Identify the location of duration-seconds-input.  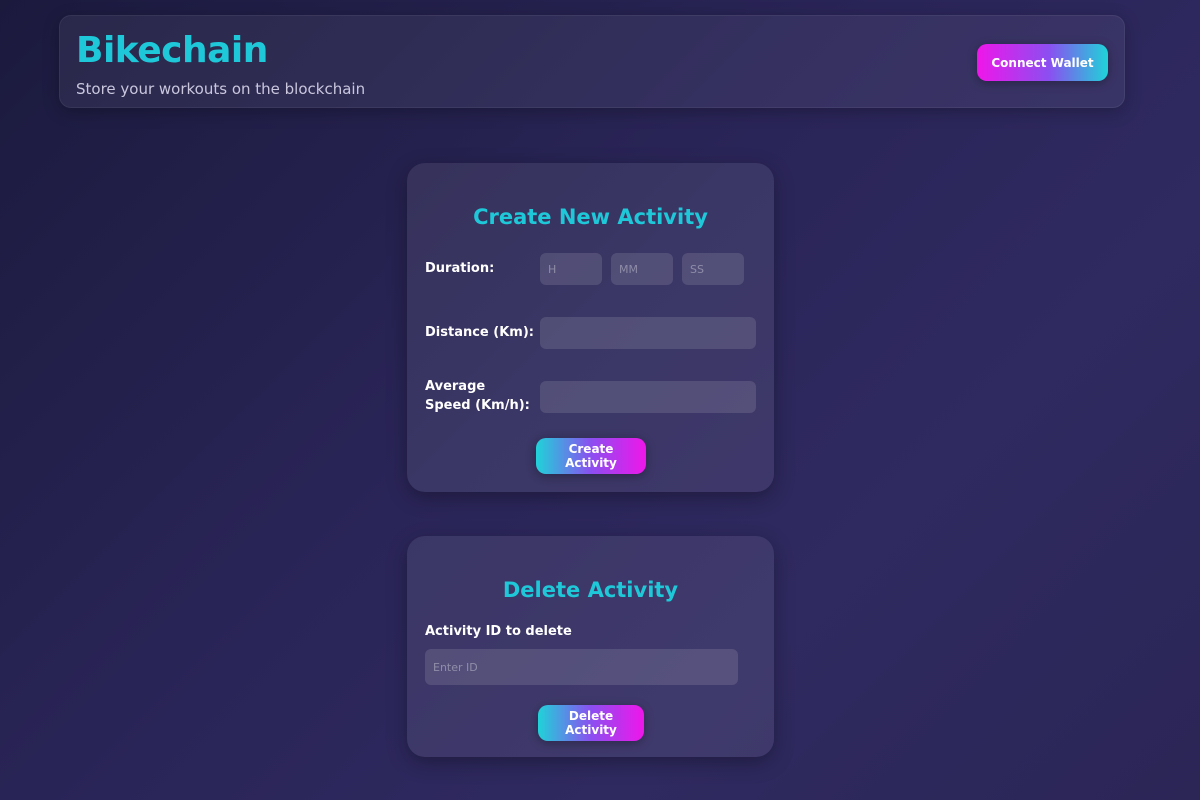
(713, 269).